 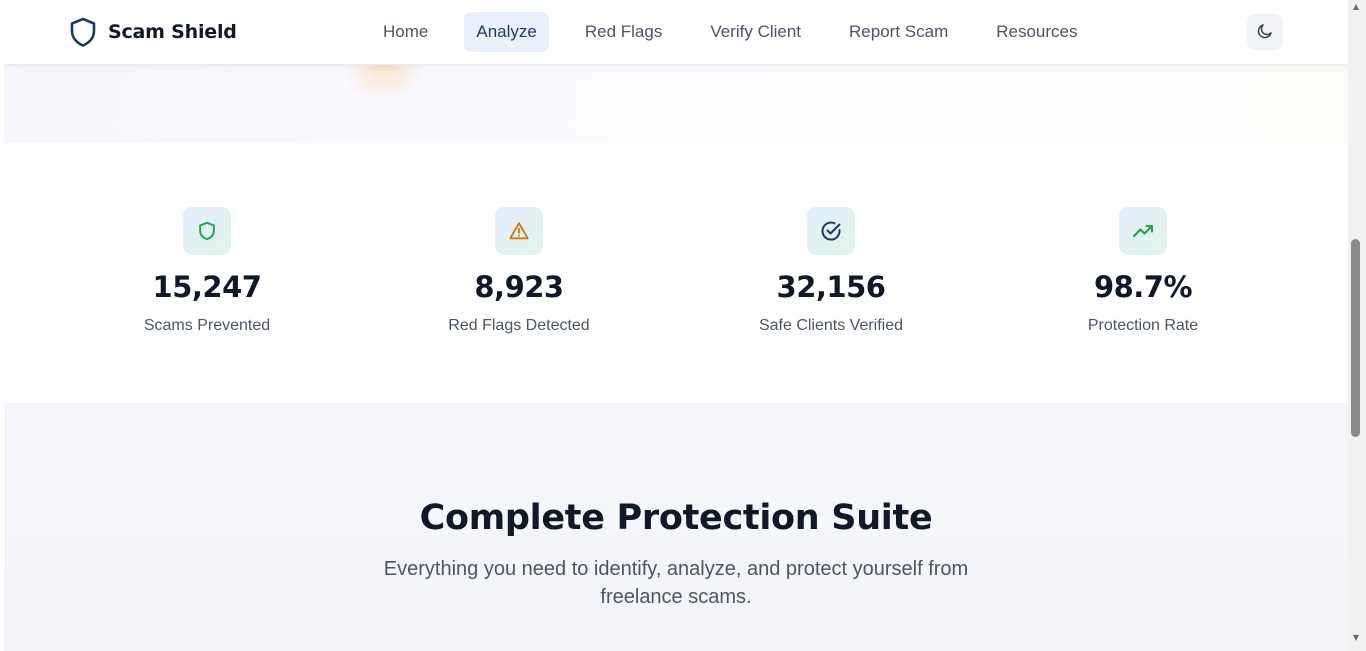 I want to click on stat-label: Protection Rate, so click(x=1143, y=325).